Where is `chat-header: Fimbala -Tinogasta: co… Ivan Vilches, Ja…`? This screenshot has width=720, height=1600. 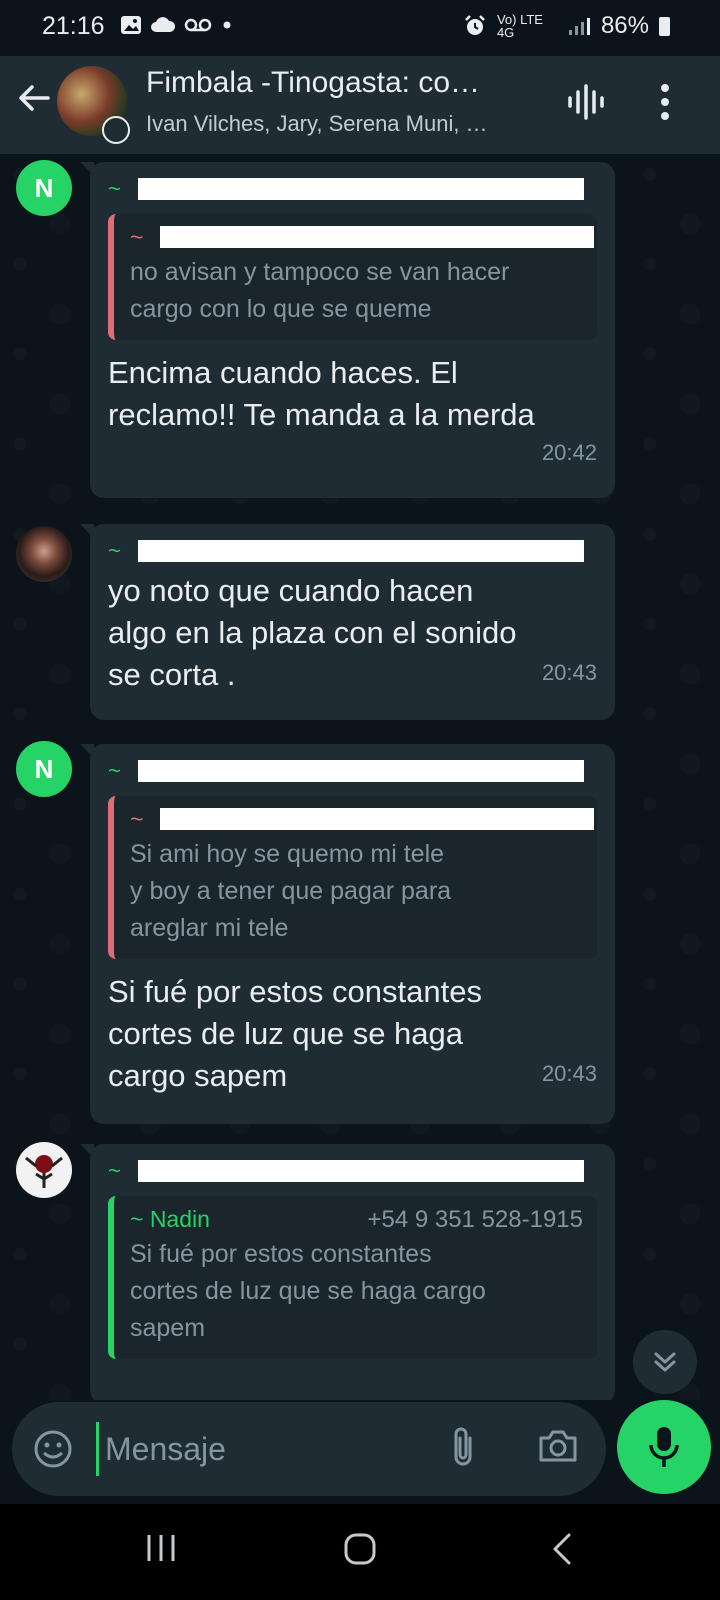
chat-header: Fimbala -Tinogasta: co… Ivan Vilches, Ja… is located at coordinates (360, 105).